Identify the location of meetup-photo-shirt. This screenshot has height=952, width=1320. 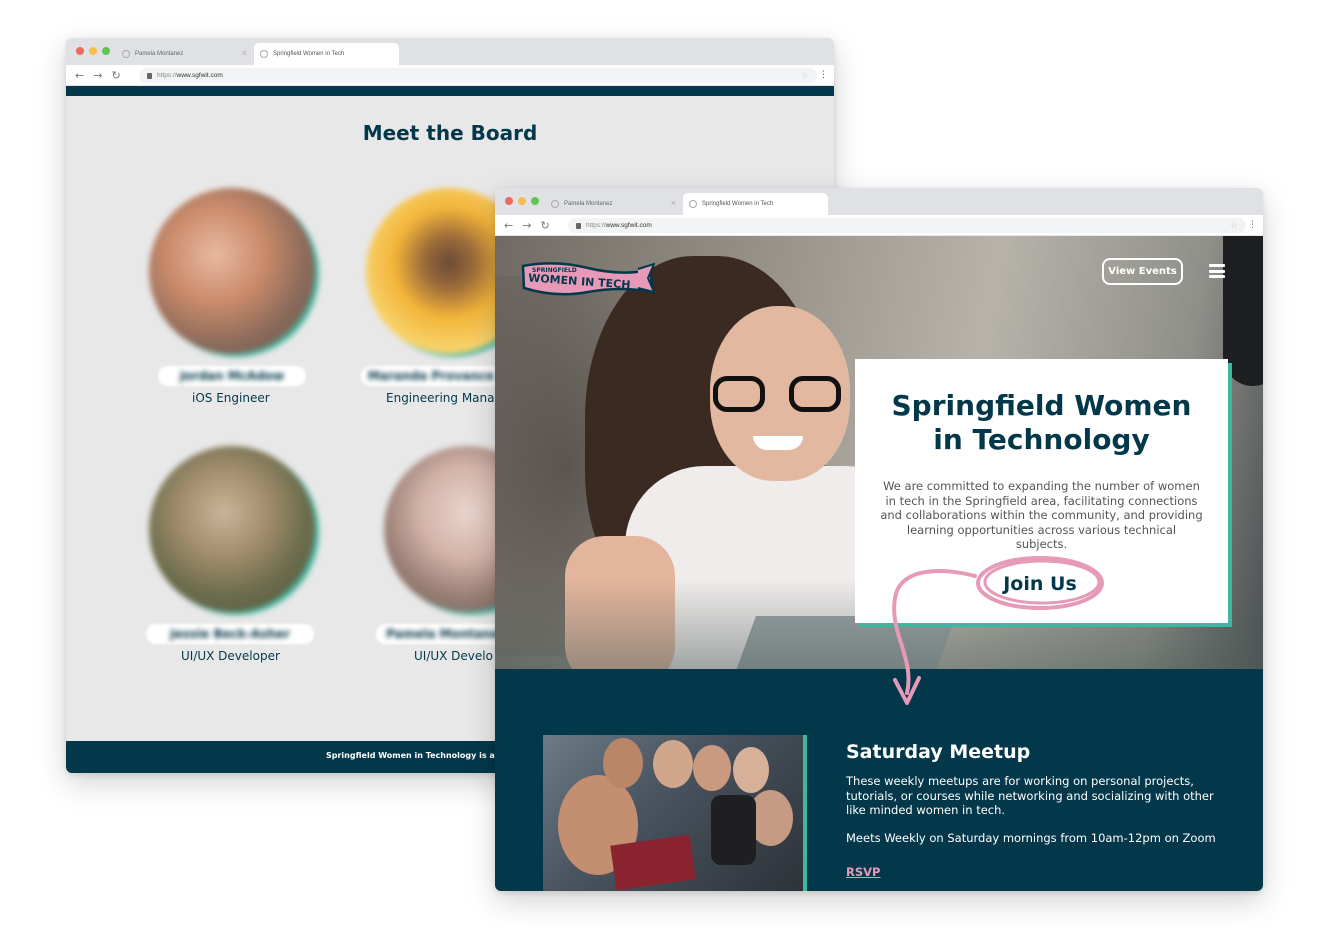
(733, 830).